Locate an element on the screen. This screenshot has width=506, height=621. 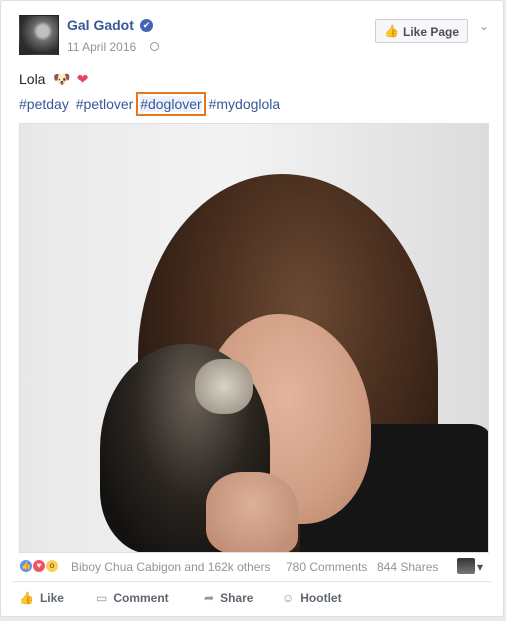
wow-reaction-icon: o is located at coordinates (52, 566).